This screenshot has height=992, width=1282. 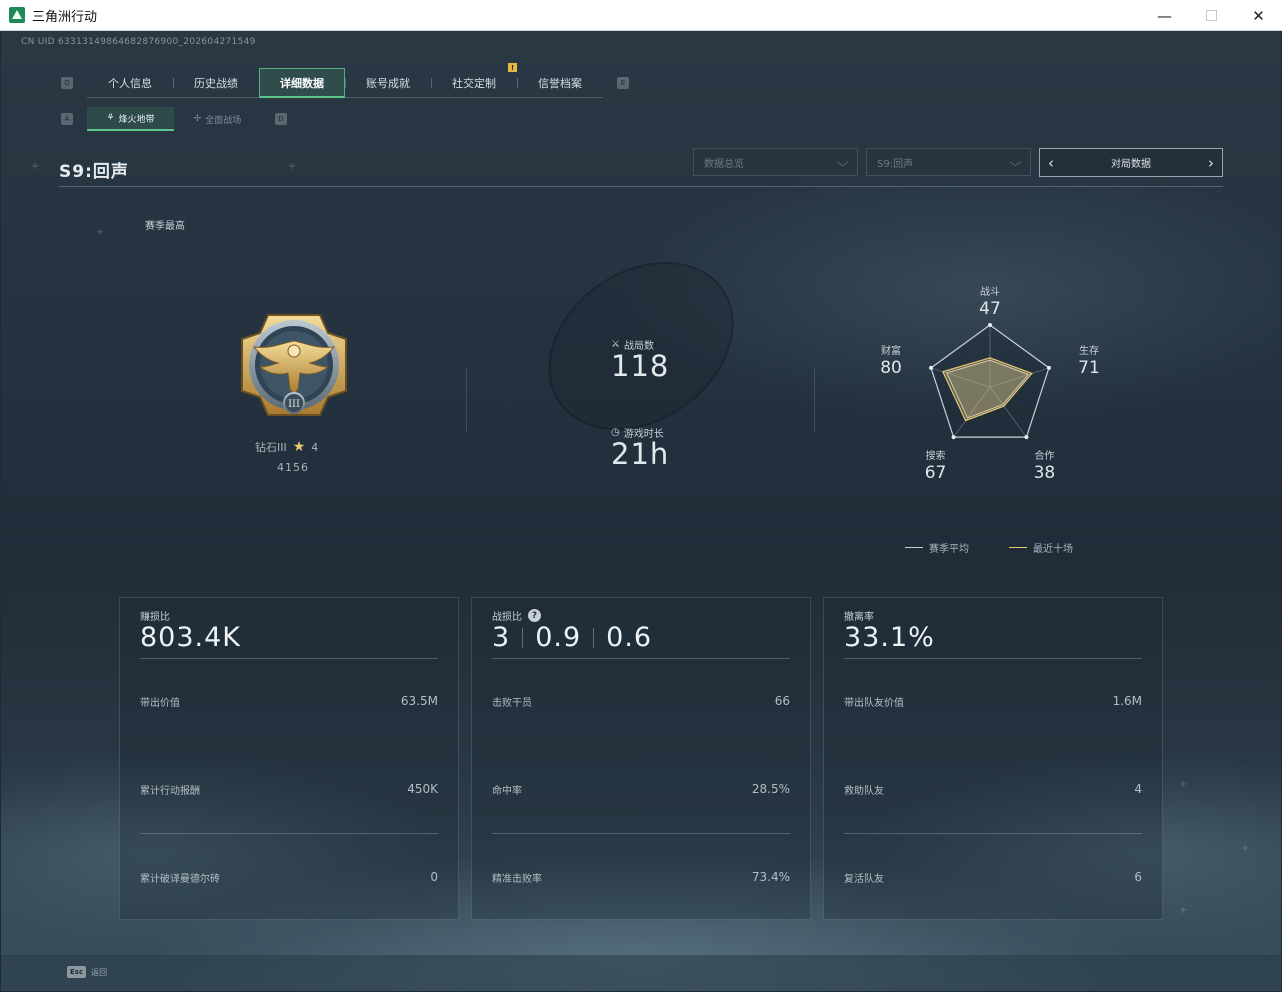 What do you see at coordinates (1044, 455) in the screenshot?
I see `radar-axis-label: 合作` at bounding box center [1044, 455].